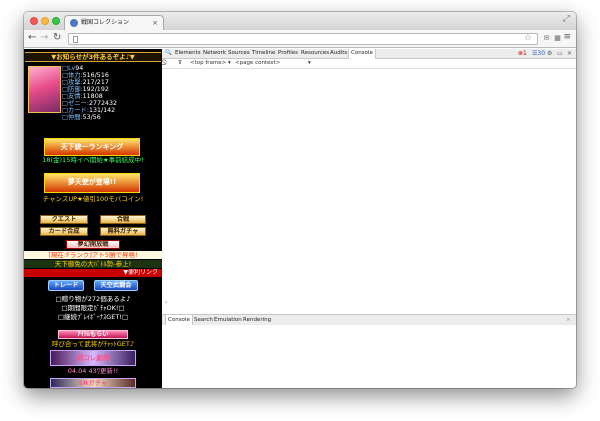  Describe the element at coordinates (569, 54) in the screenshot. I see `close-devtools-icon: ×` at that location.